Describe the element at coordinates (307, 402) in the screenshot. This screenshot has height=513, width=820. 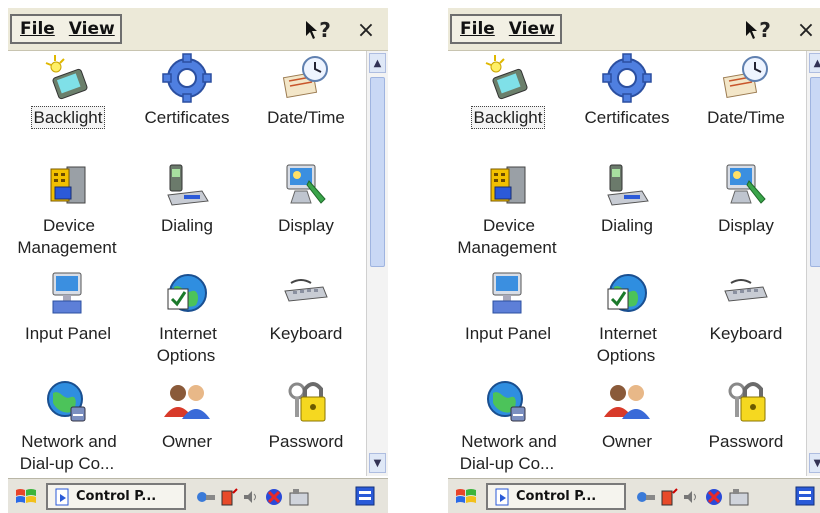
I see `password-icon` at that location.